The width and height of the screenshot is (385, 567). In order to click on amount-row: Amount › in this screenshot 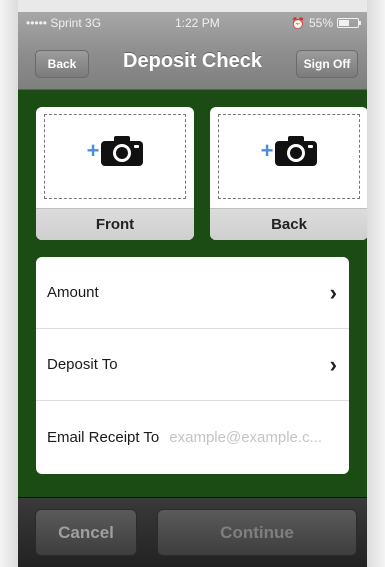, I will do `click(192, 293)`.